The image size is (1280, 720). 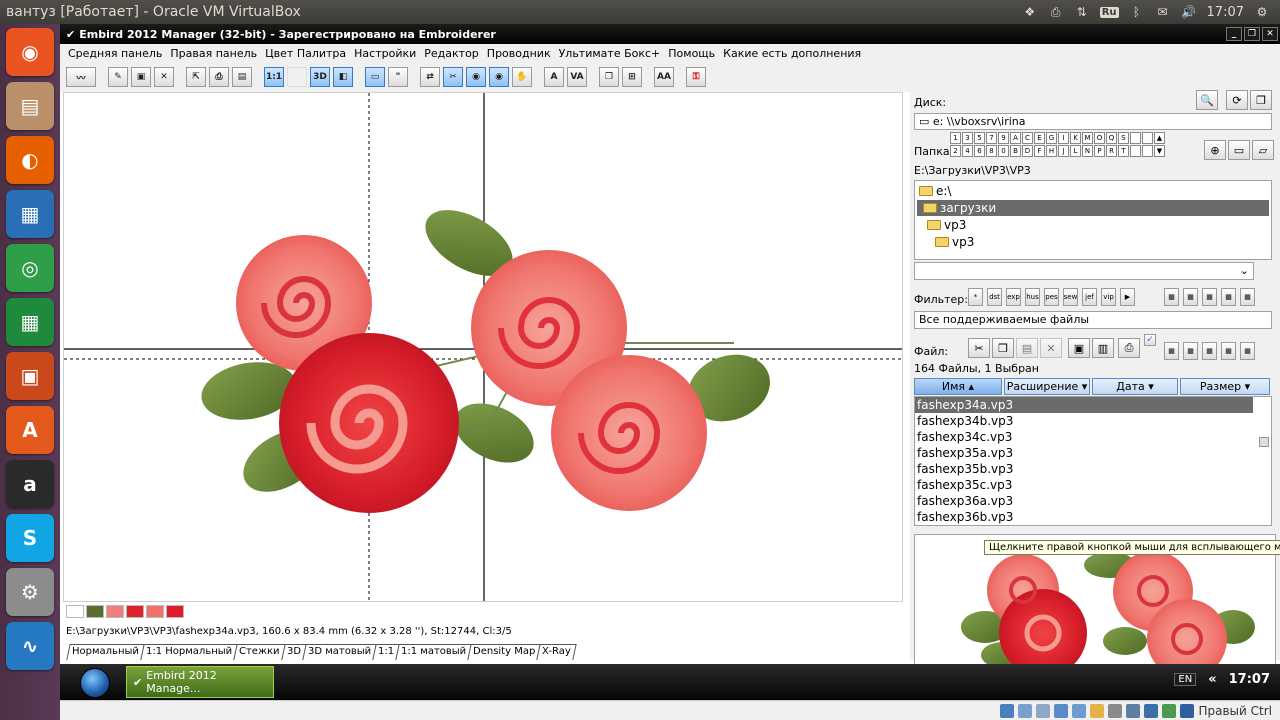 What do you see at coordinates (1264, 442) in the screenshot?
I see `file-list-scrollbar` at bounding box center [1264, 442].